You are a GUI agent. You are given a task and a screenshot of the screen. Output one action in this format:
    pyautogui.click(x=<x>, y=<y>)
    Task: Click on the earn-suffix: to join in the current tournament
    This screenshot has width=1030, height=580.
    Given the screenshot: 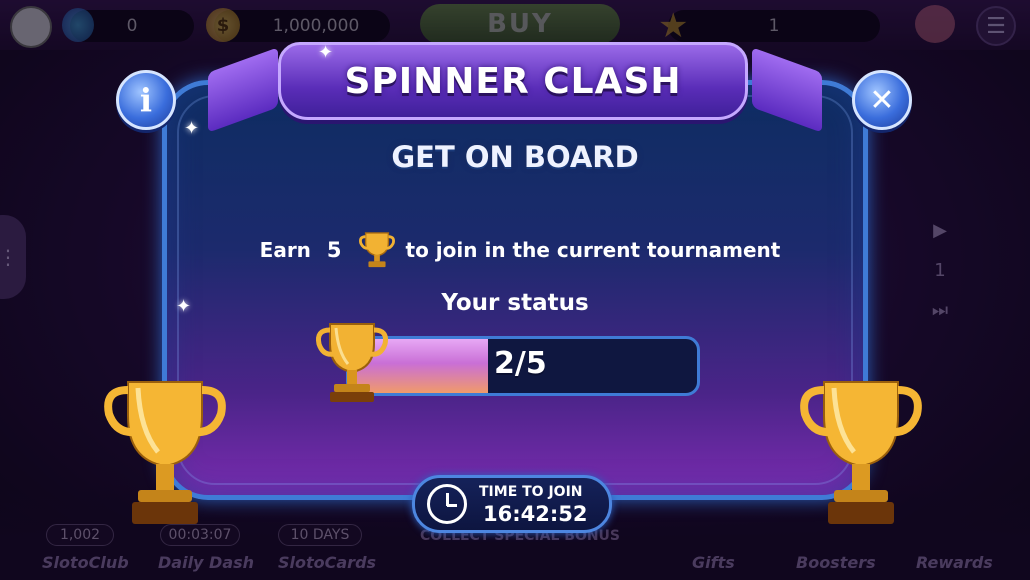 What is the action you would take?
    pyautogui.click(x=593, y=250)
    